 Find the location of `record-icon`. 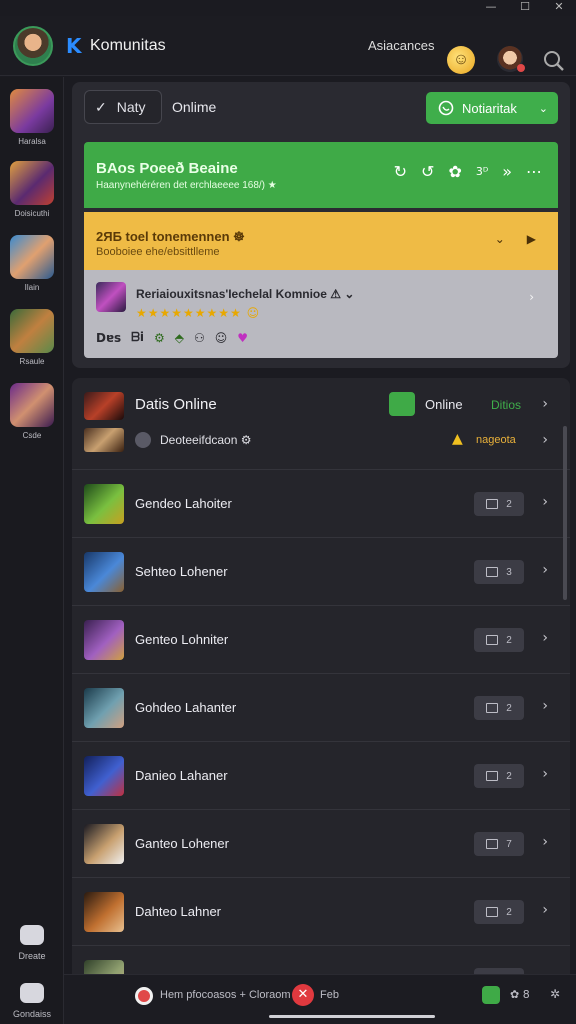

record-icon is located at coordinates (144, 996).